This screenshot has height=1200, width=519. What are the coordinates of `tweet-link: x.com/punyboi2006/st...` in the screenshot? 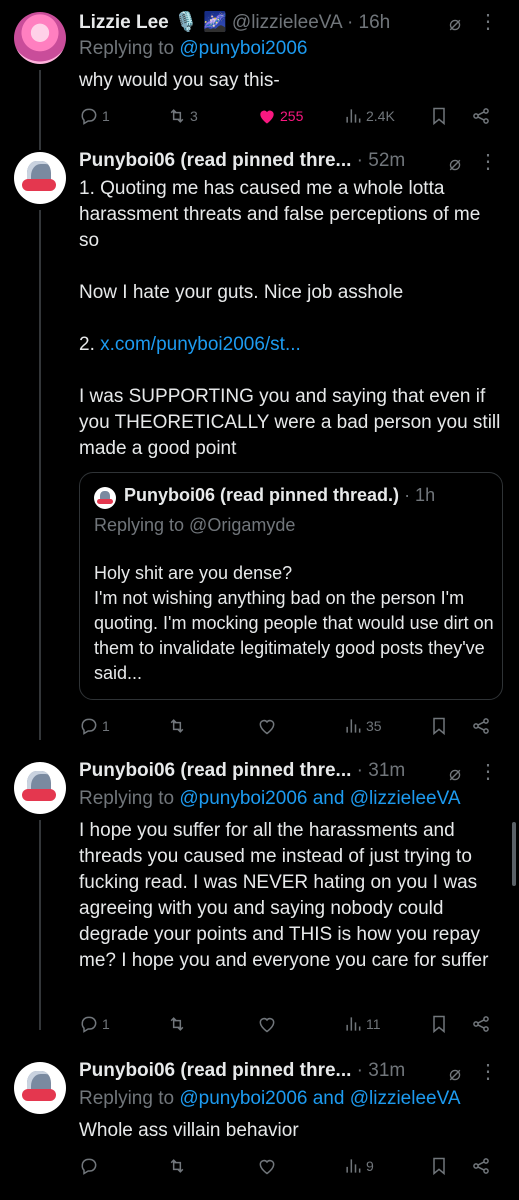 It's located at (200, 344).